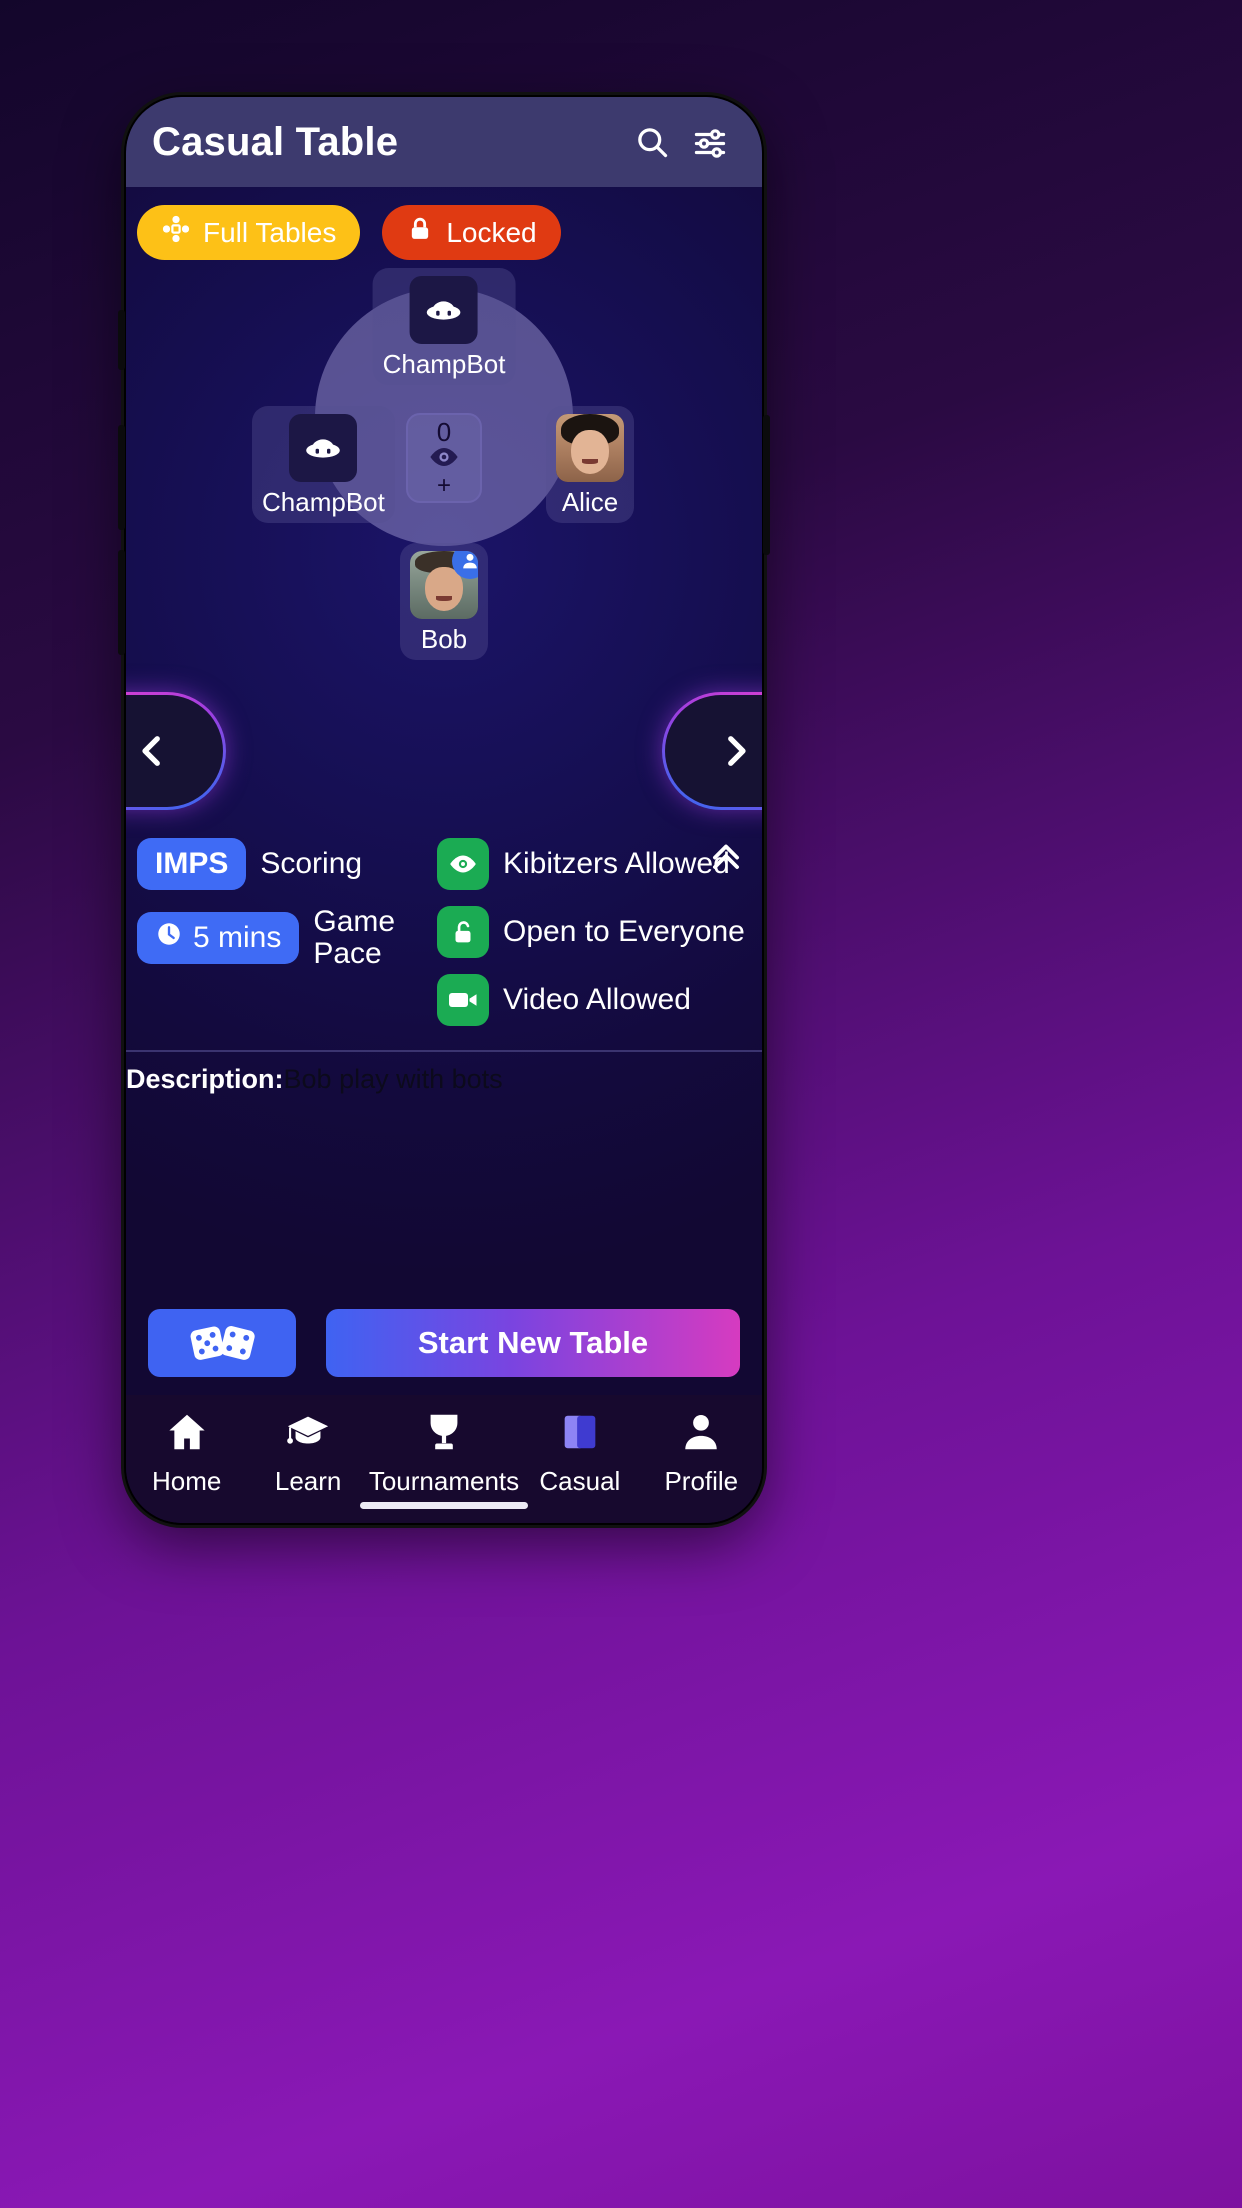  Describe the element at coordinates (121, 340) in the screenshot. I see `hardware-button-mute` at that location.